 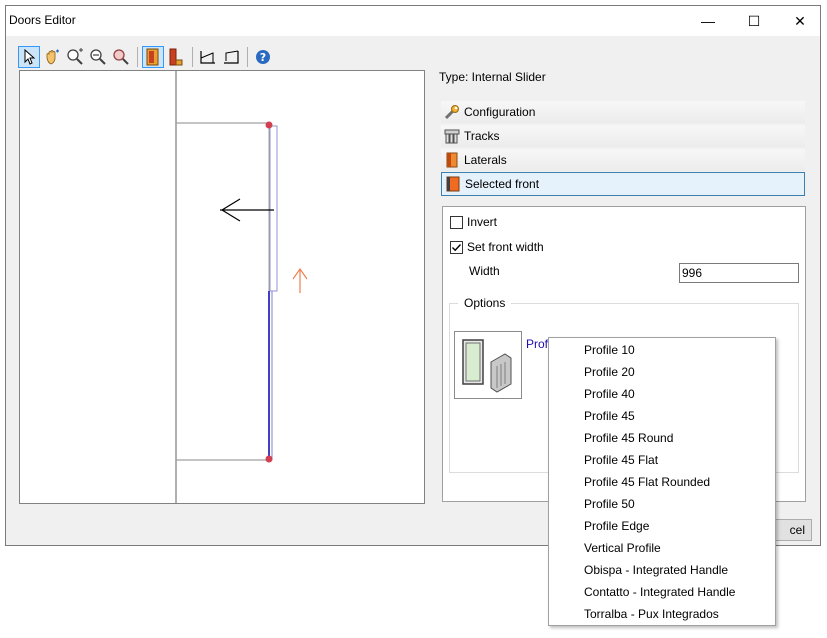 I want to click on dropdown-item: Profile 45 Round, so click(x=628, y=438).